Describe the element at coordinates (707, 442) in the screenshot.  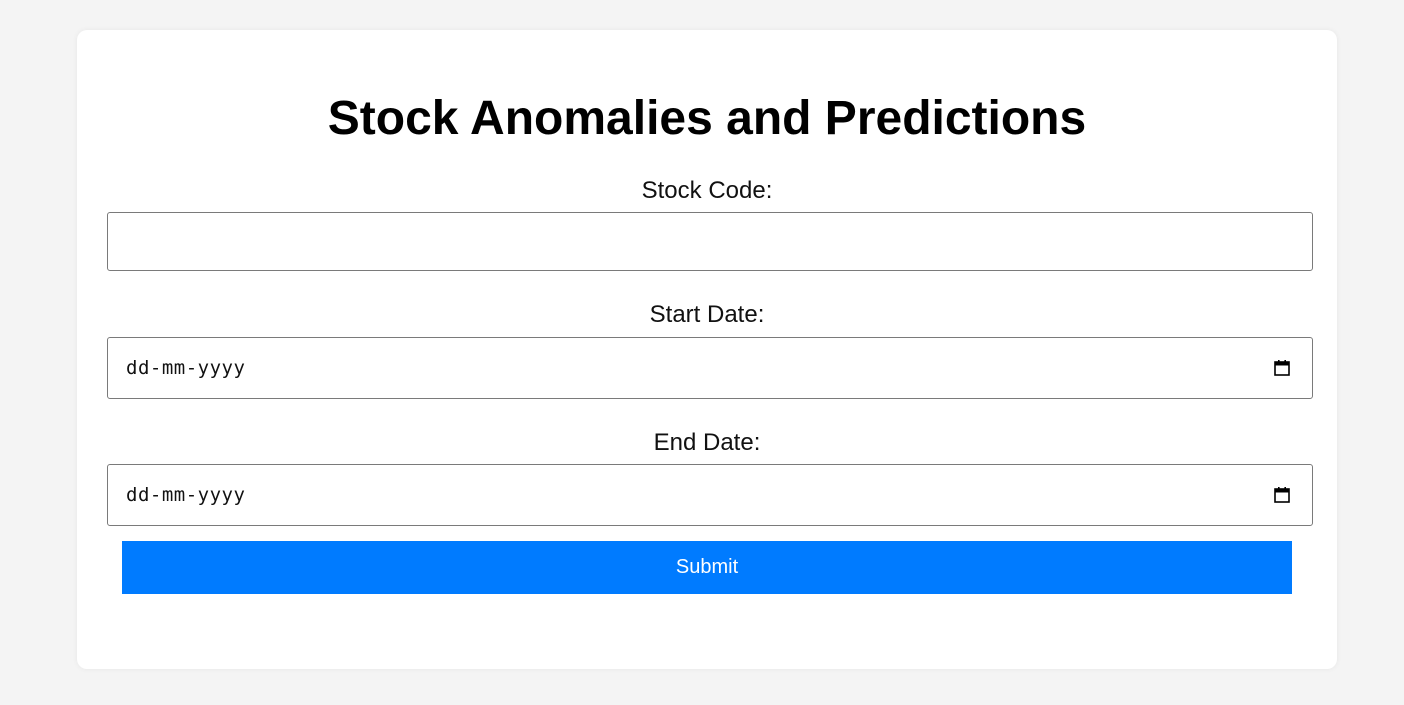
I see `end-date-label: End Date:` at that location.